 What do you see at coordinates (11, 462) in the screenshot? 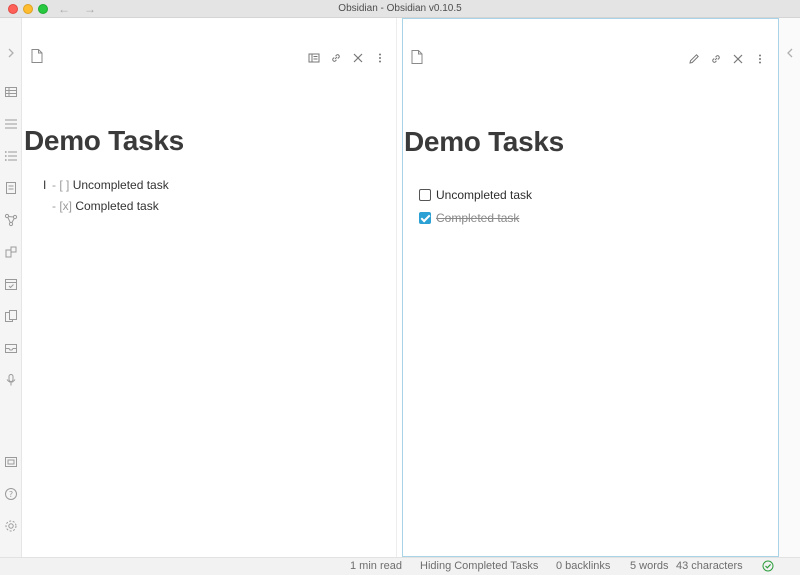
I see `vault-icon` at bounding box center [11, 462].